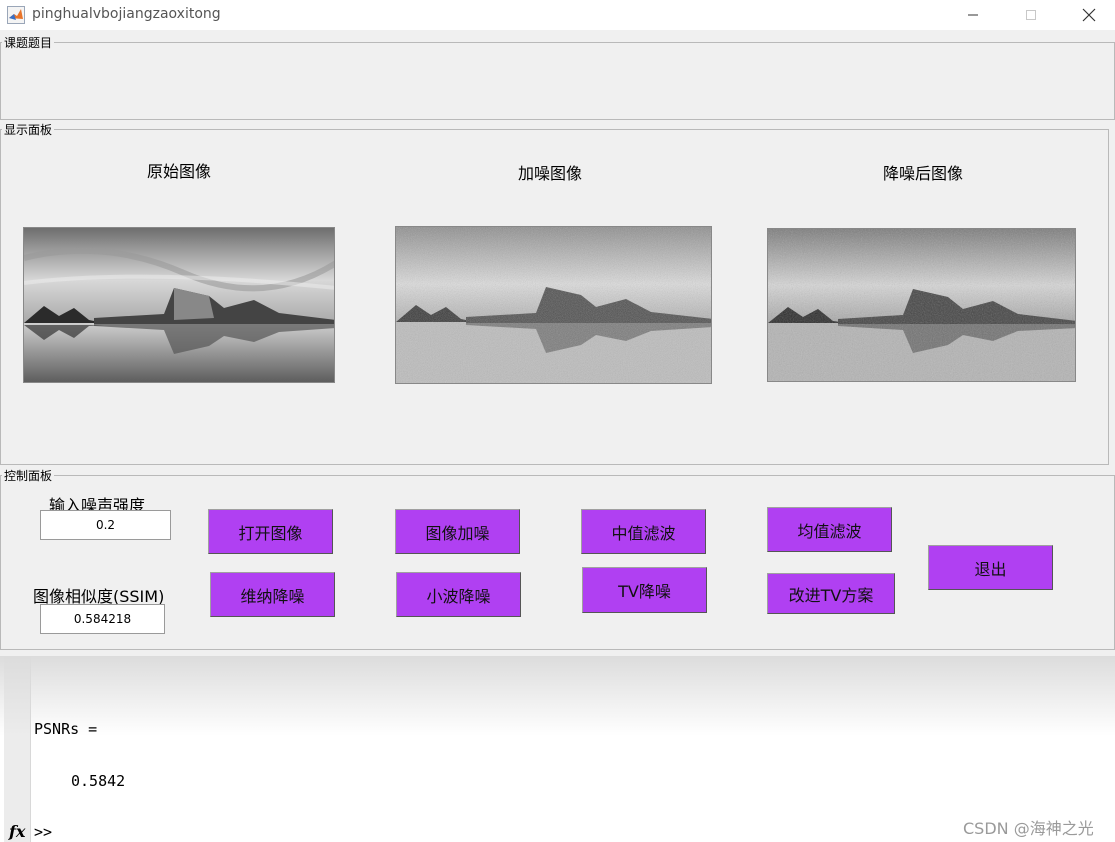 This screenshot has width=1115, height=842. What do you see at coordinates (550, 173) in the screenshot?
I see `noisy-image-title: 加噪图像` at bounding box center [550, 173].